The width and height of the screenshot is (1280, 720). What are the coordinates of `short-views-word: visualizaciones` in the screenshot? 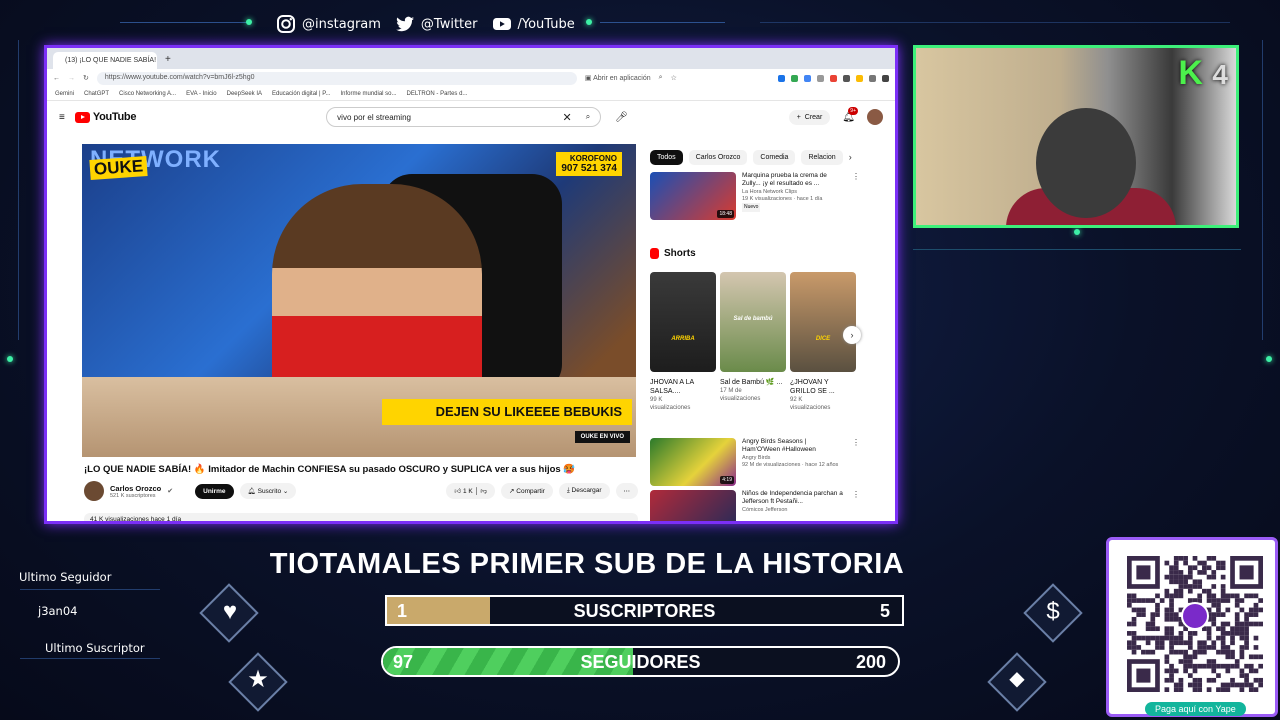 It's located at (670, 408).